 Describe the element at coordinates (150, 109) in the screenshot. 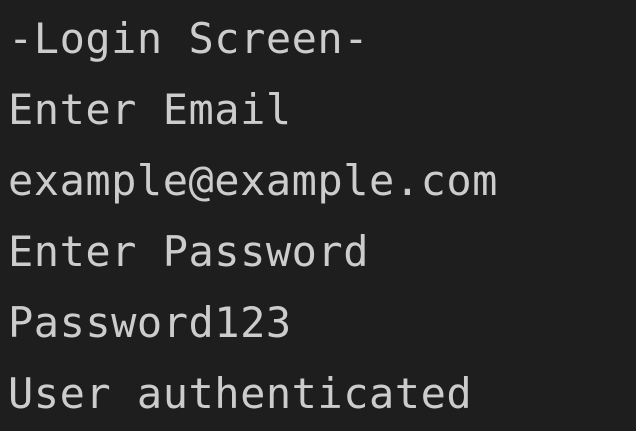

I see `email-prompt: Enter Email` at that location.